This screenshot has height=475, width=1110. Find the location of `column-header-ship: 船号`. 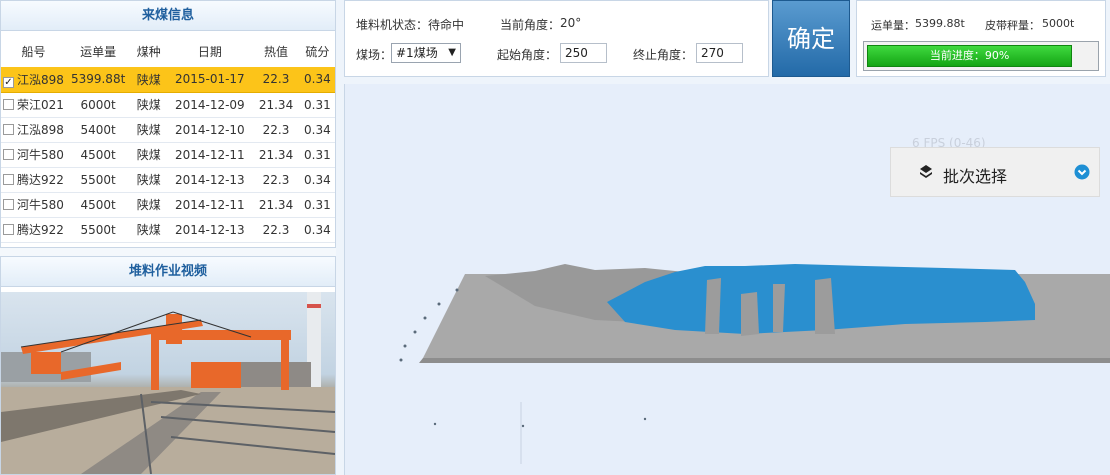

column-header-ship: 船号 is located at coordinates (33, 51).